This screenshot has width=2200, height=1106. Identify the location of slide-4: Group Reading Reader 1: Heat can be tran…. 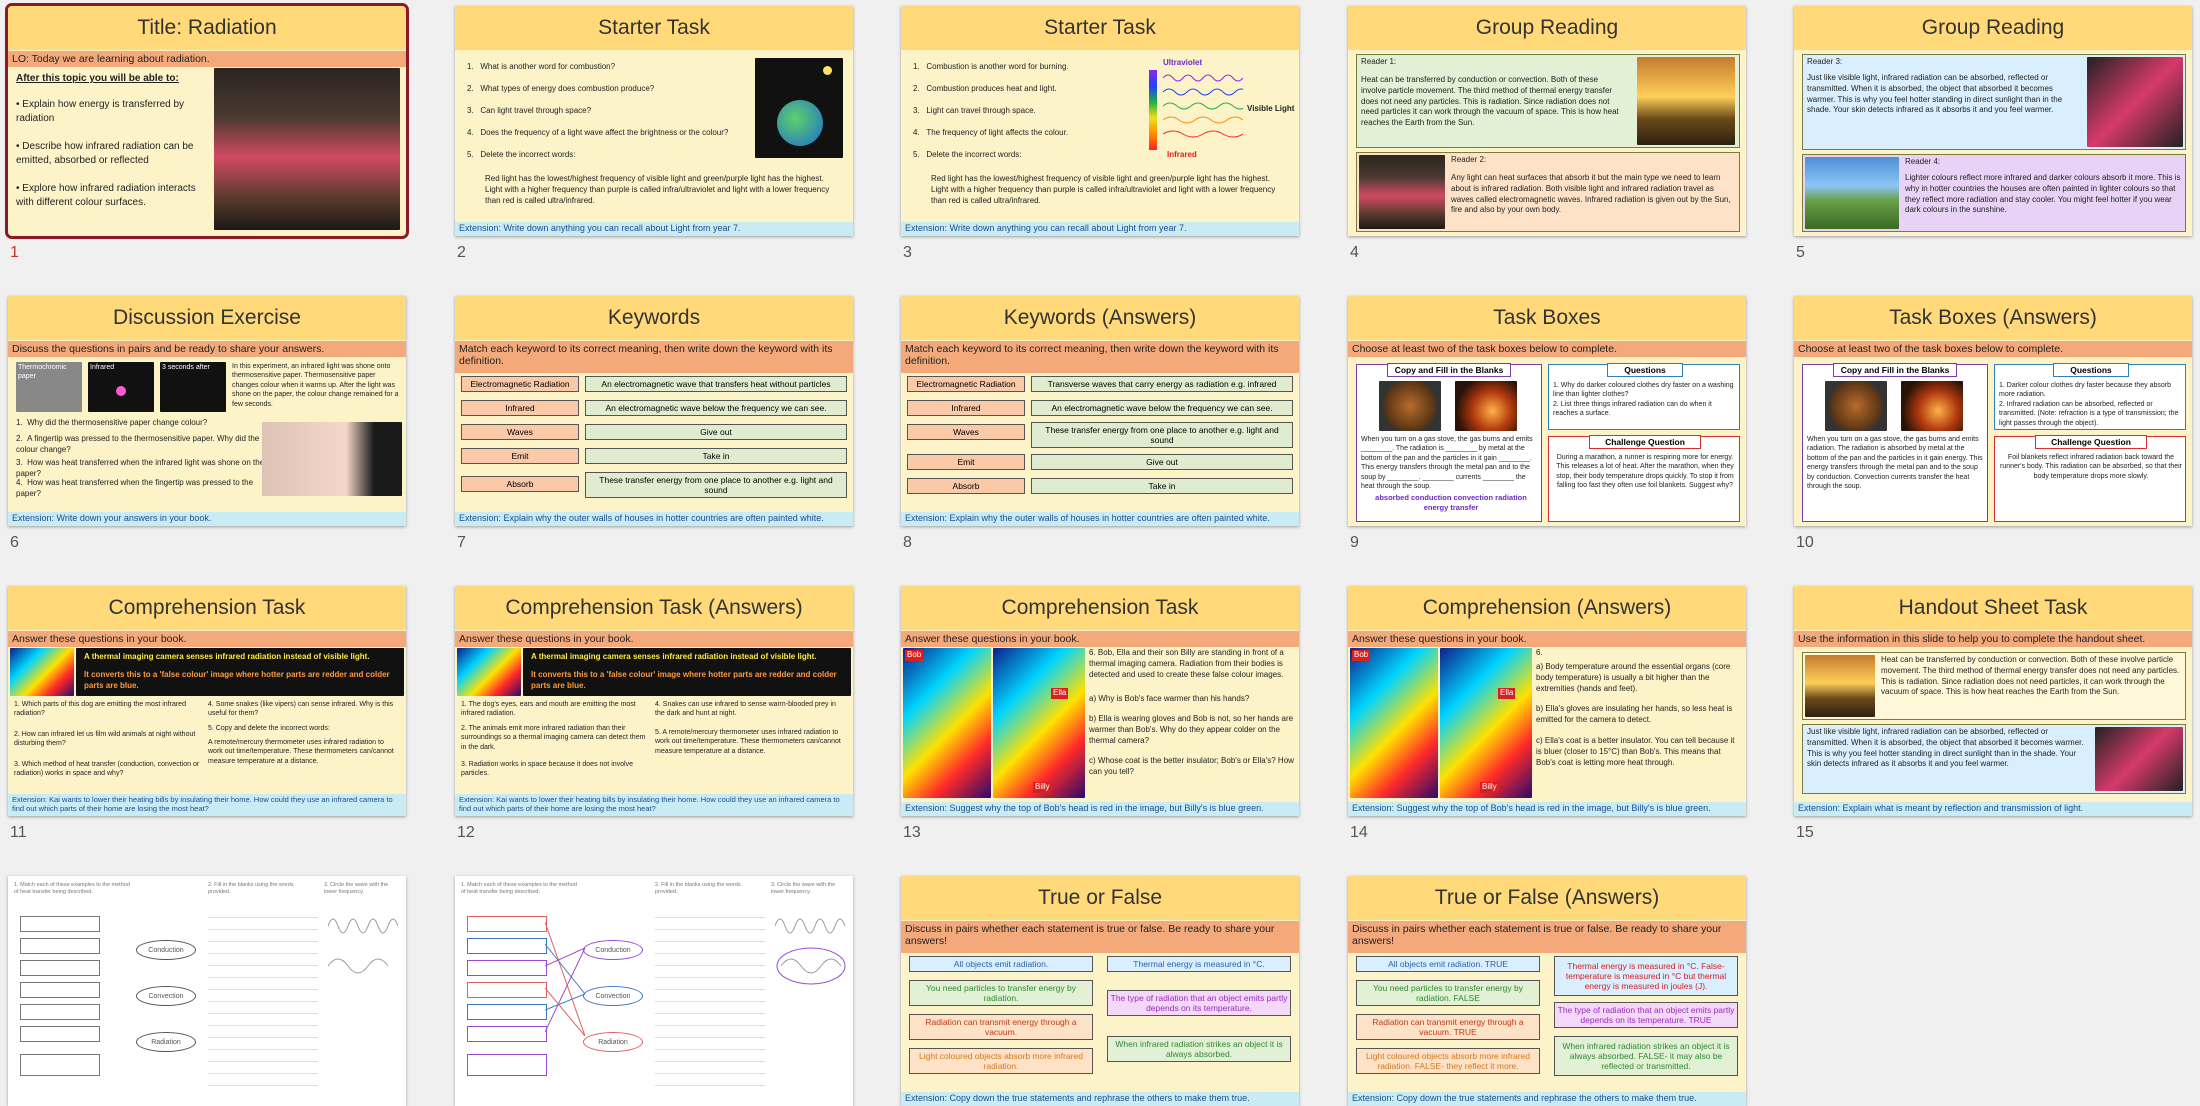
(1547, 121).